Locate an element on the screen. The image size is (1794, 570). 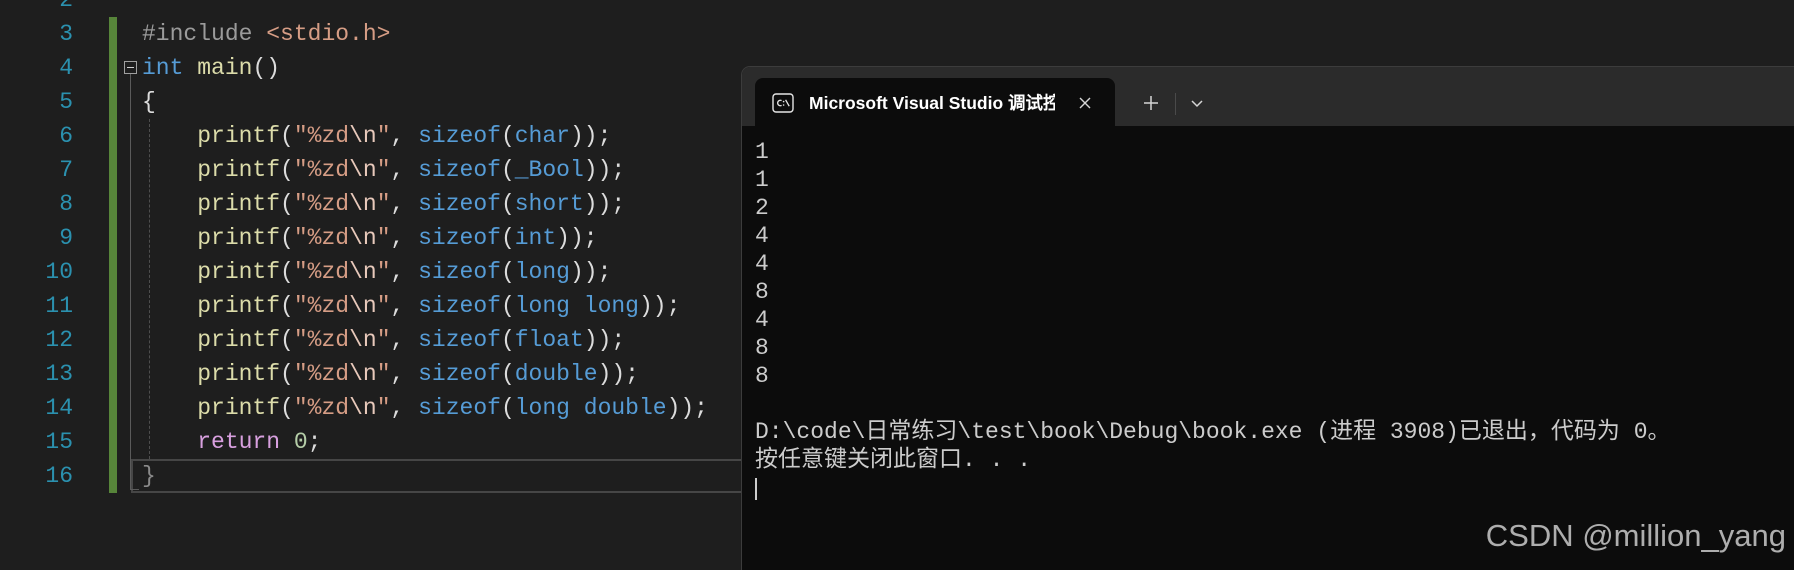
console-line: 按任意键关闭此窗口. . . is located at coordinates (893, 460).